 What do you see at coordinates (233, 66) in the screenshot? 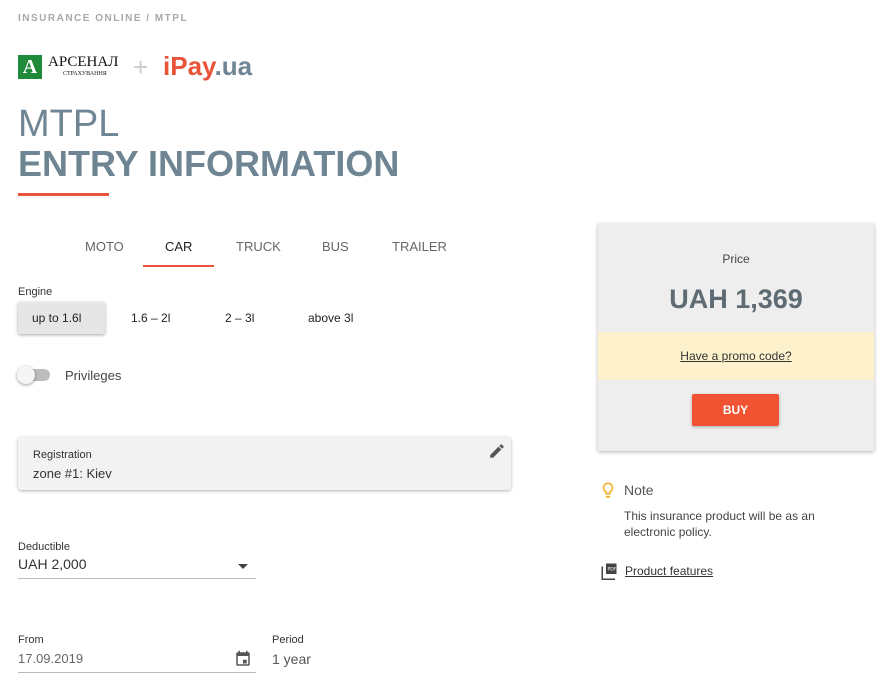
I see `ipay-logo-ua: .ua` at bounding box center [233, 66].